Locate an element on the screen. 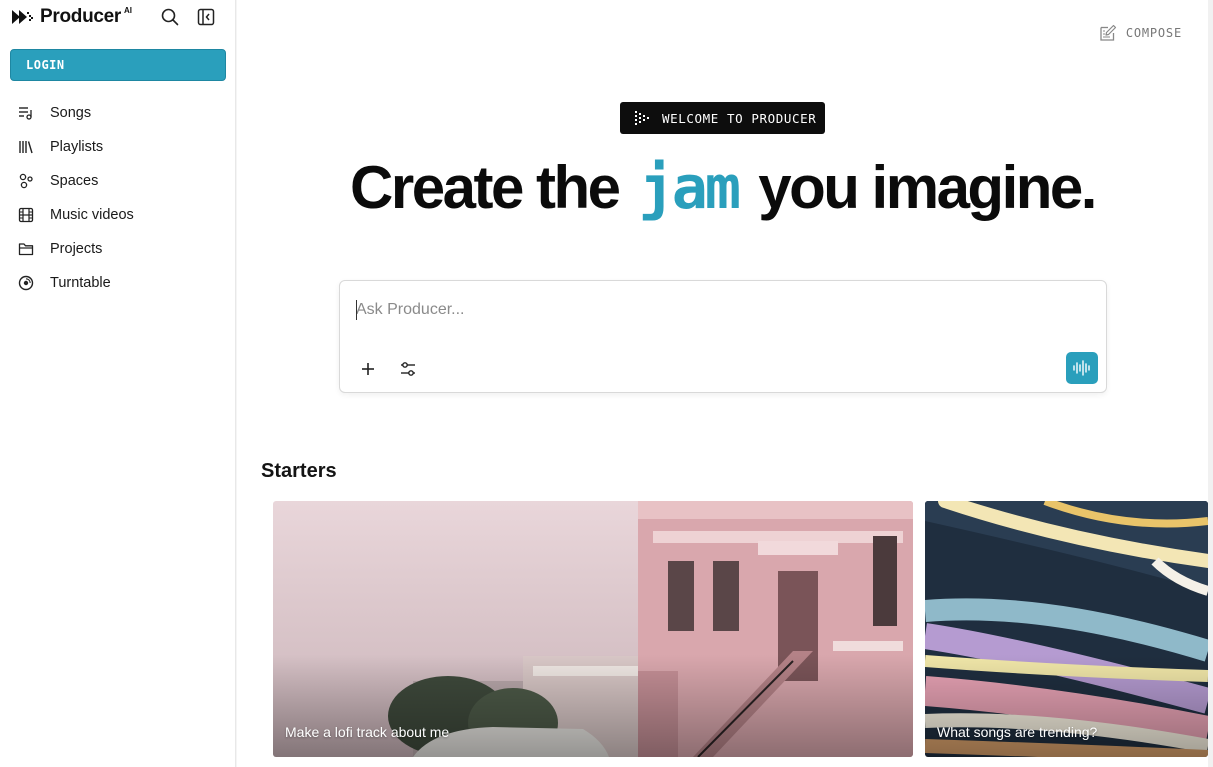  sidebar-item-label: Songs is located at coordinates (71, 113).